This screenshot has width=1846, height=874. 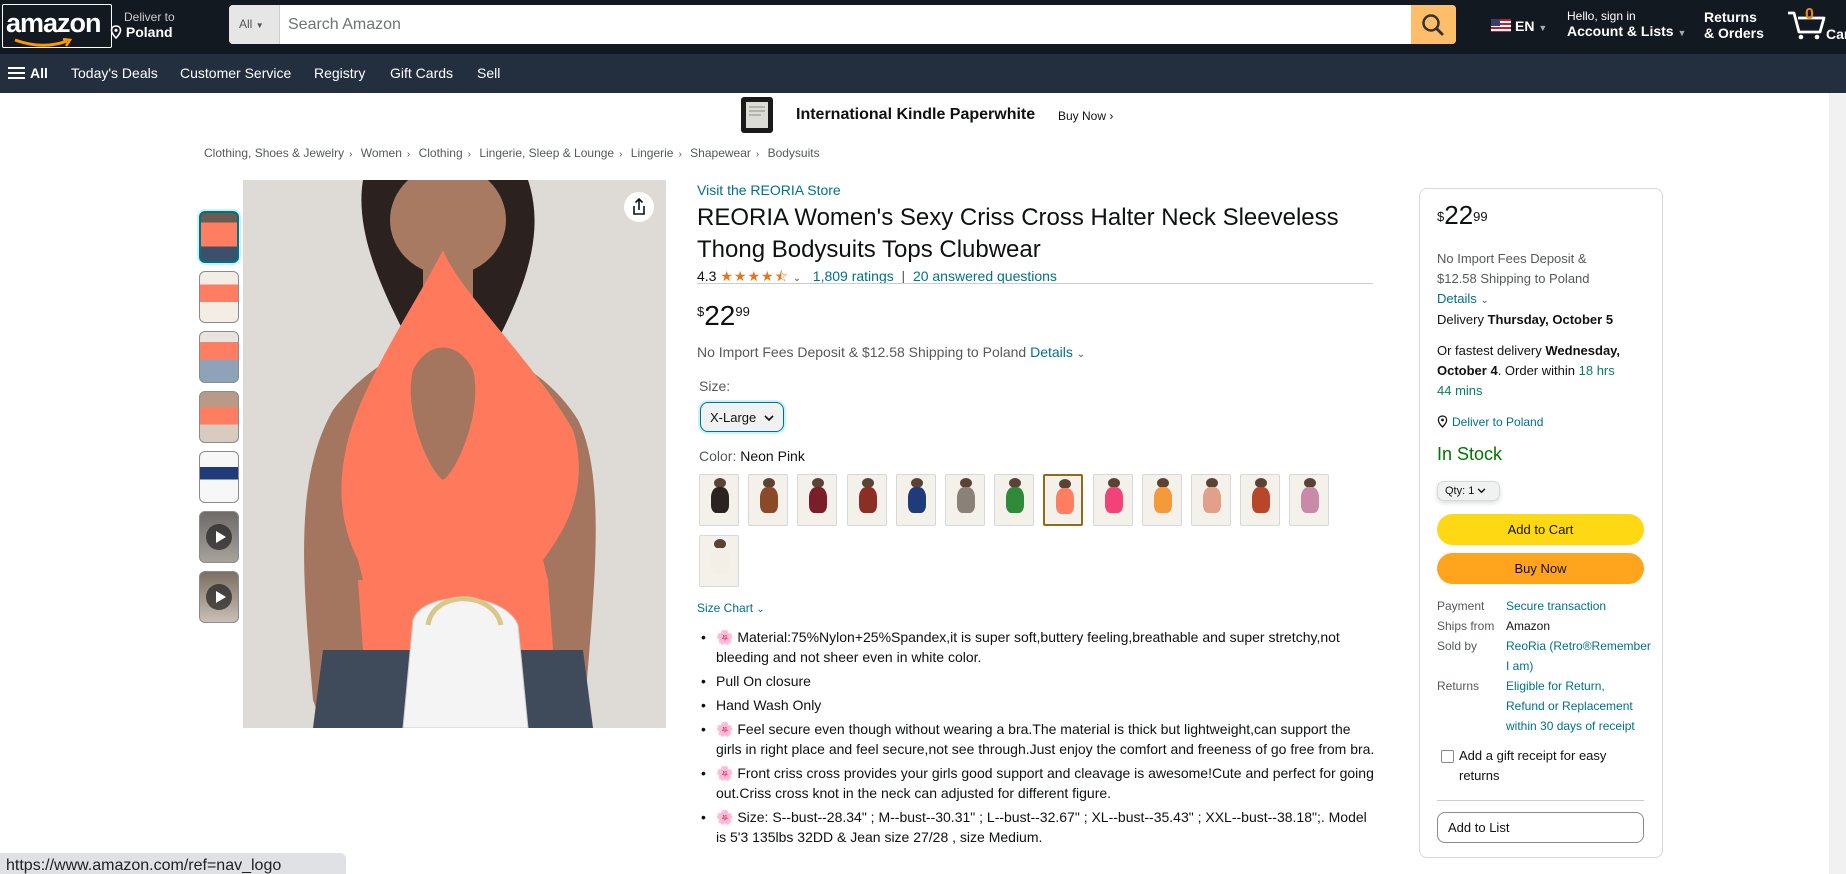 What do you see at coordinates (1543, 28) in the screenshot?
I see `caret-down-icon: ▼` at bounding box center [1543, 28].